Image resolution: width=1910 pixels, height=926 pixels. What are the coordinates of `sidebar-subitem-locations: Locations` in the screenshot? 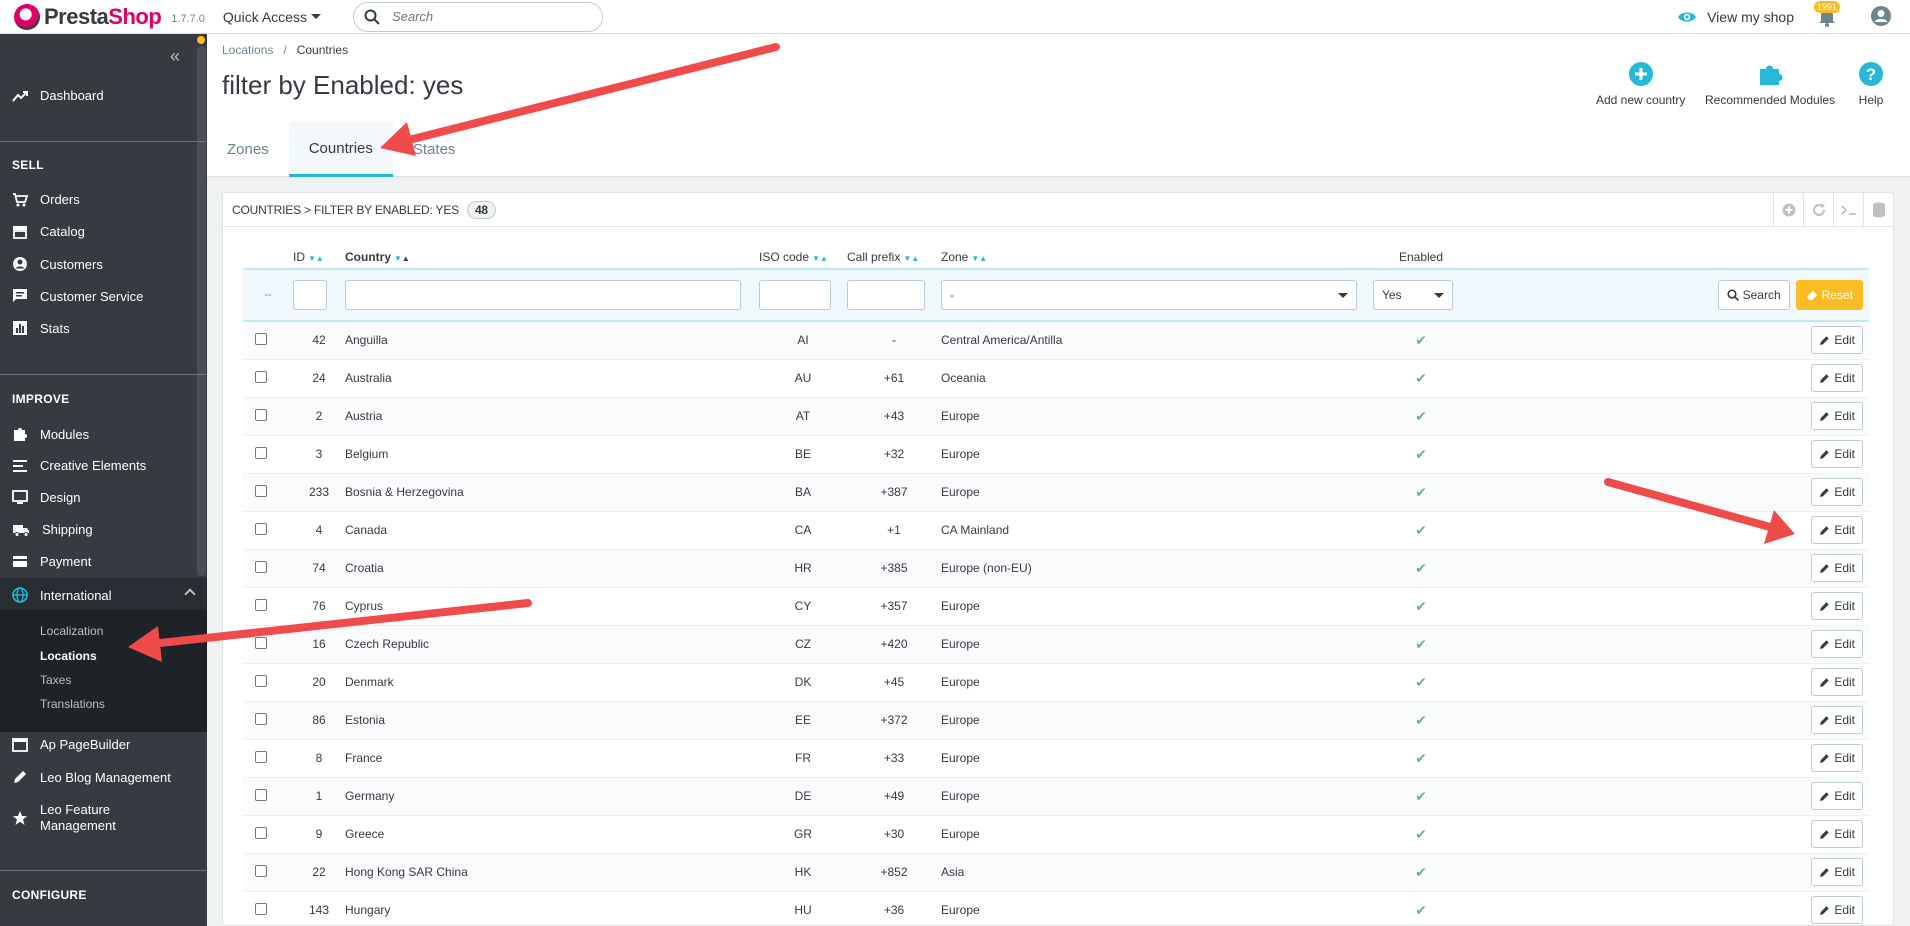 It's located at (68, 656).